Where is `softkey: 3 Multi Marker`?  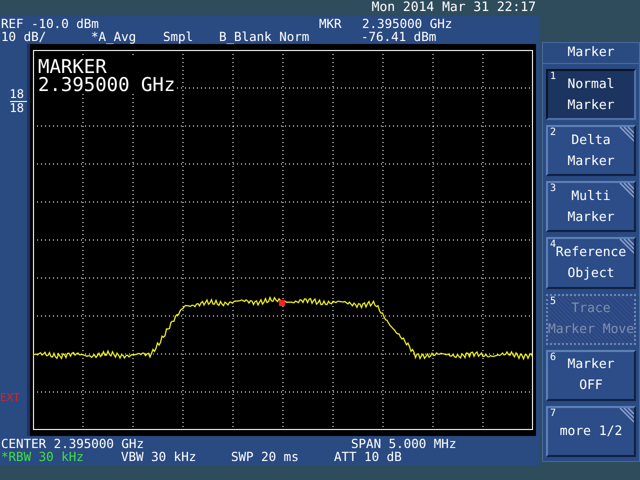
softkey: 3 Multi Marker is located at coordinates (591, 206).